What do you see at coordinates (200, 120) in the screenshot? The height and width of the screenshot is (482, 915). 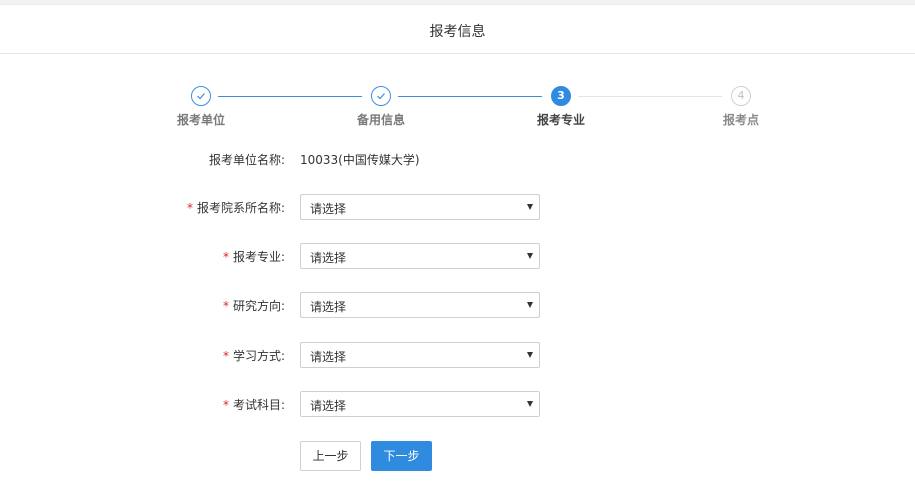 I see `step-1-label: 报考单位` at bounding box center [200, 120].